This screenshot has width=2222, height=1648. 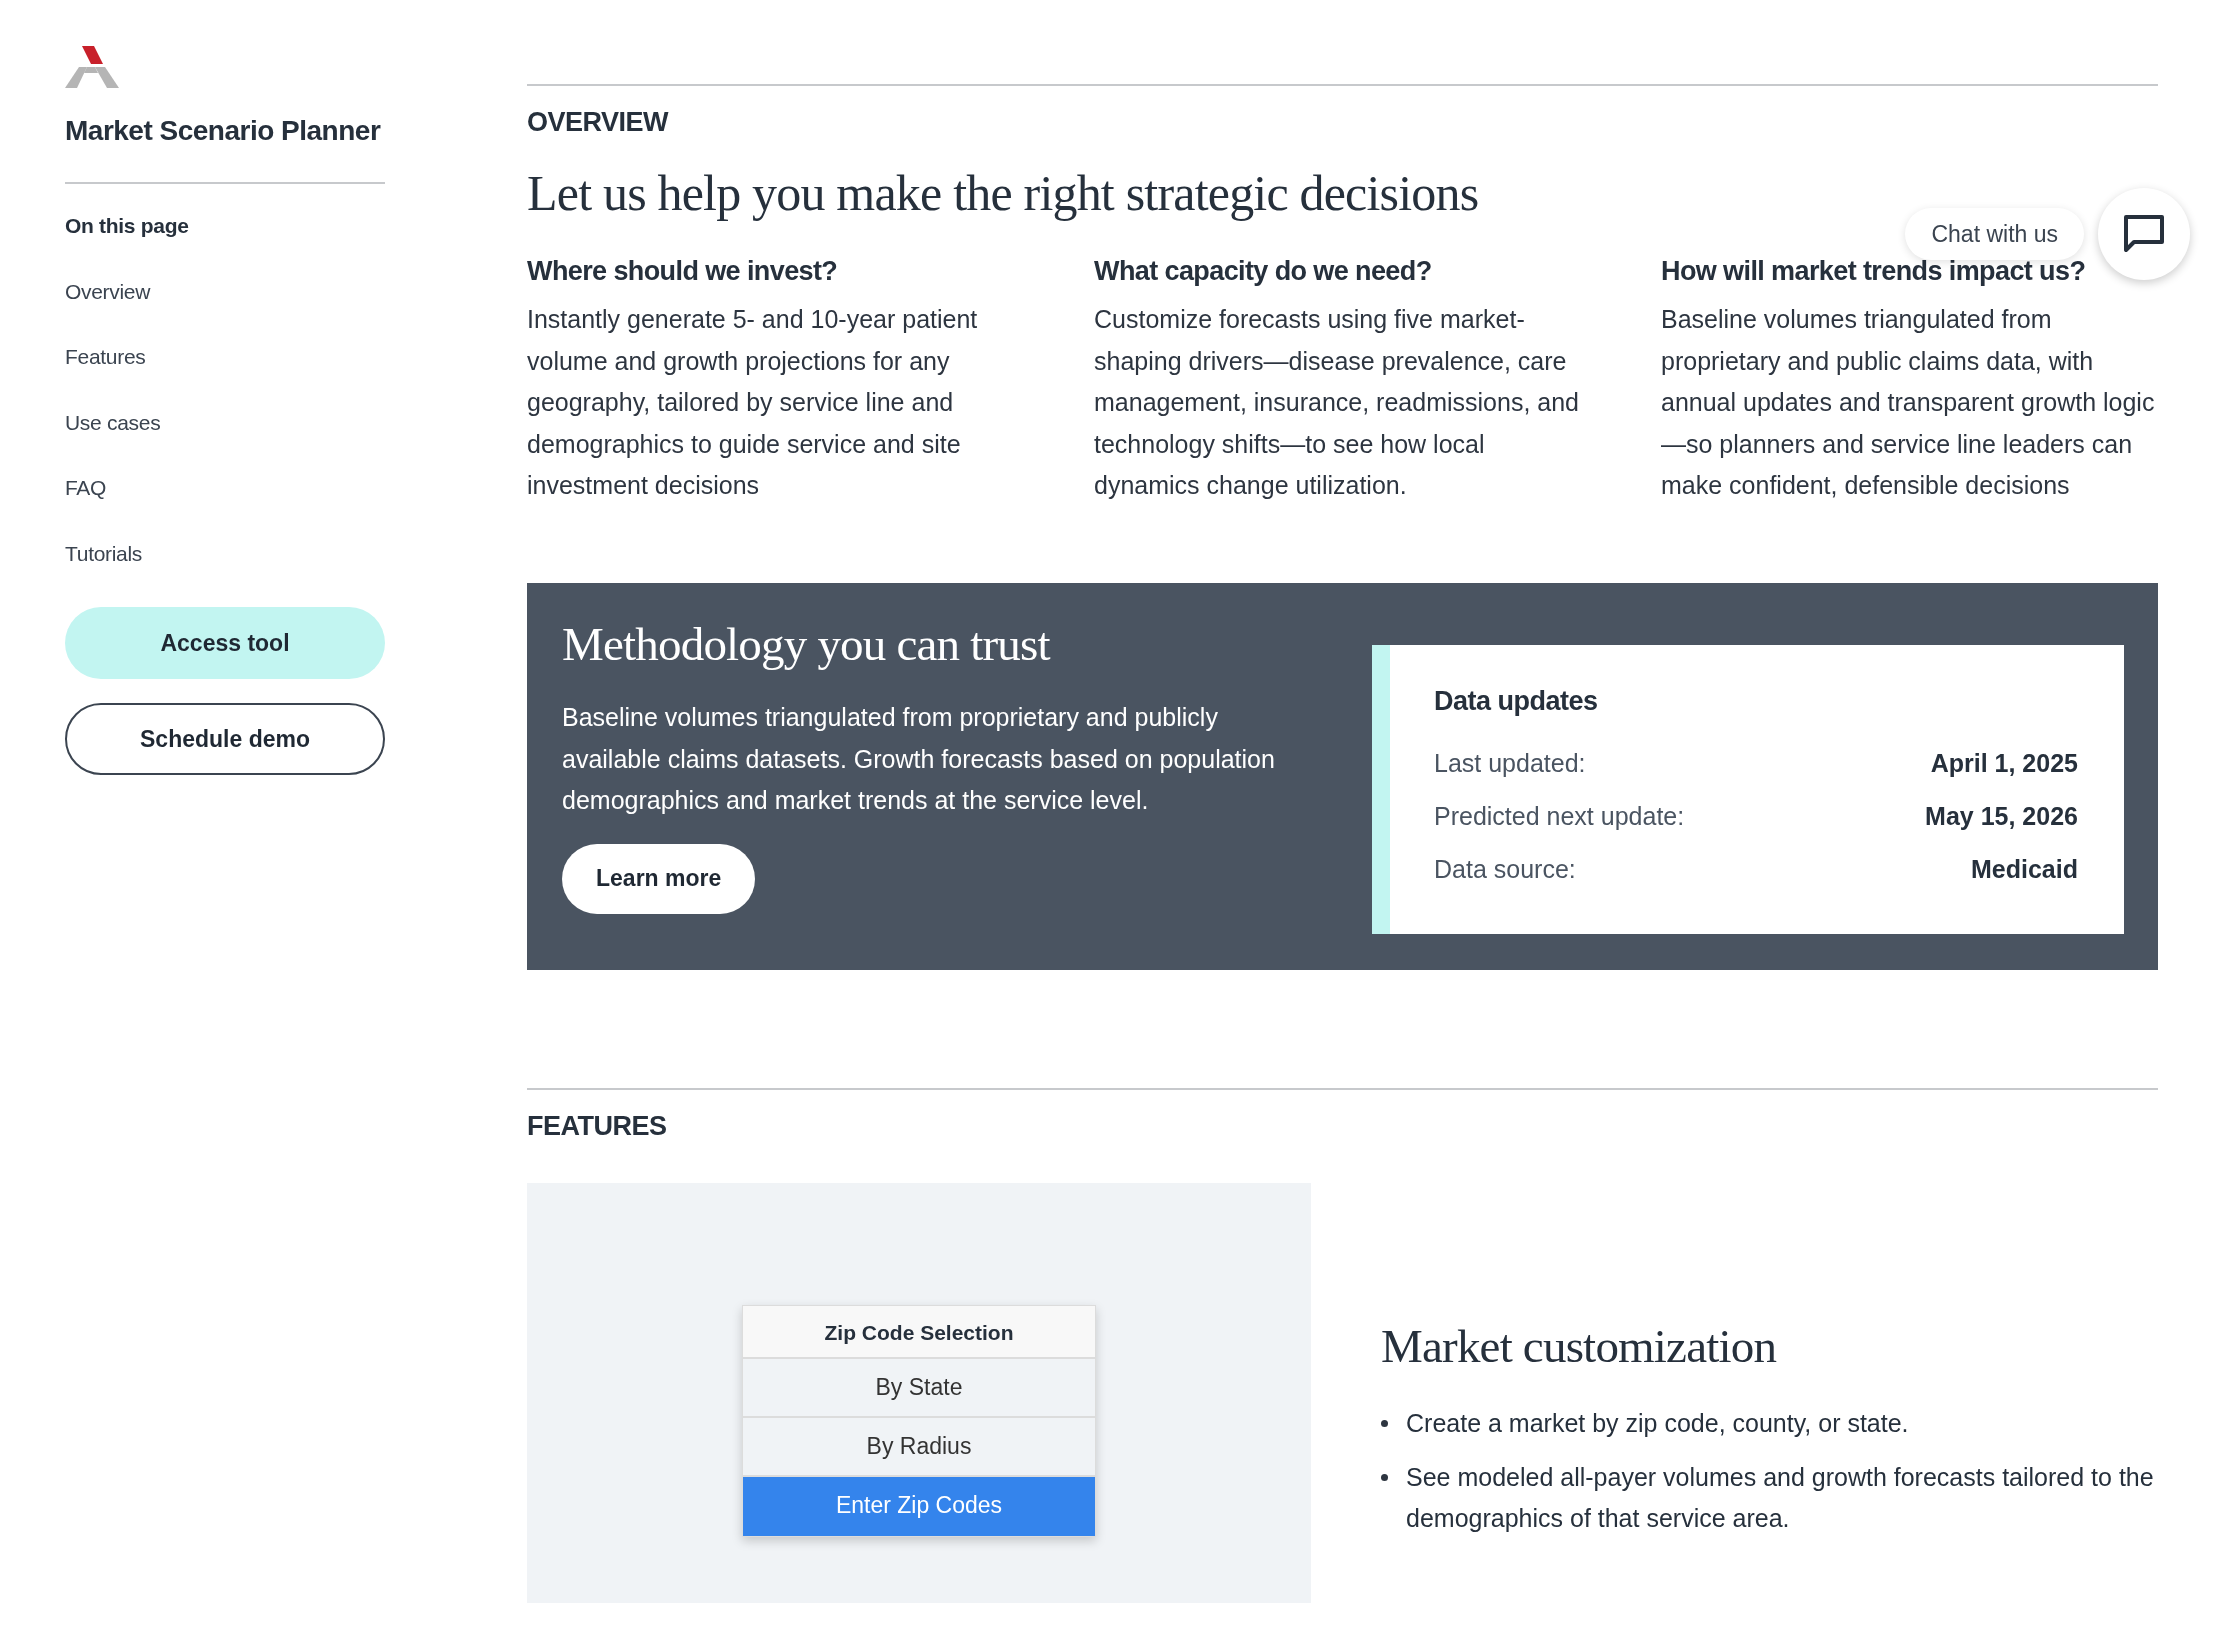 What do you see at coordinates (1003, 193) in the screenshot?
I see `page-heading: Let us help you make the right strategic decisions` at bounding box center [1003, 193].